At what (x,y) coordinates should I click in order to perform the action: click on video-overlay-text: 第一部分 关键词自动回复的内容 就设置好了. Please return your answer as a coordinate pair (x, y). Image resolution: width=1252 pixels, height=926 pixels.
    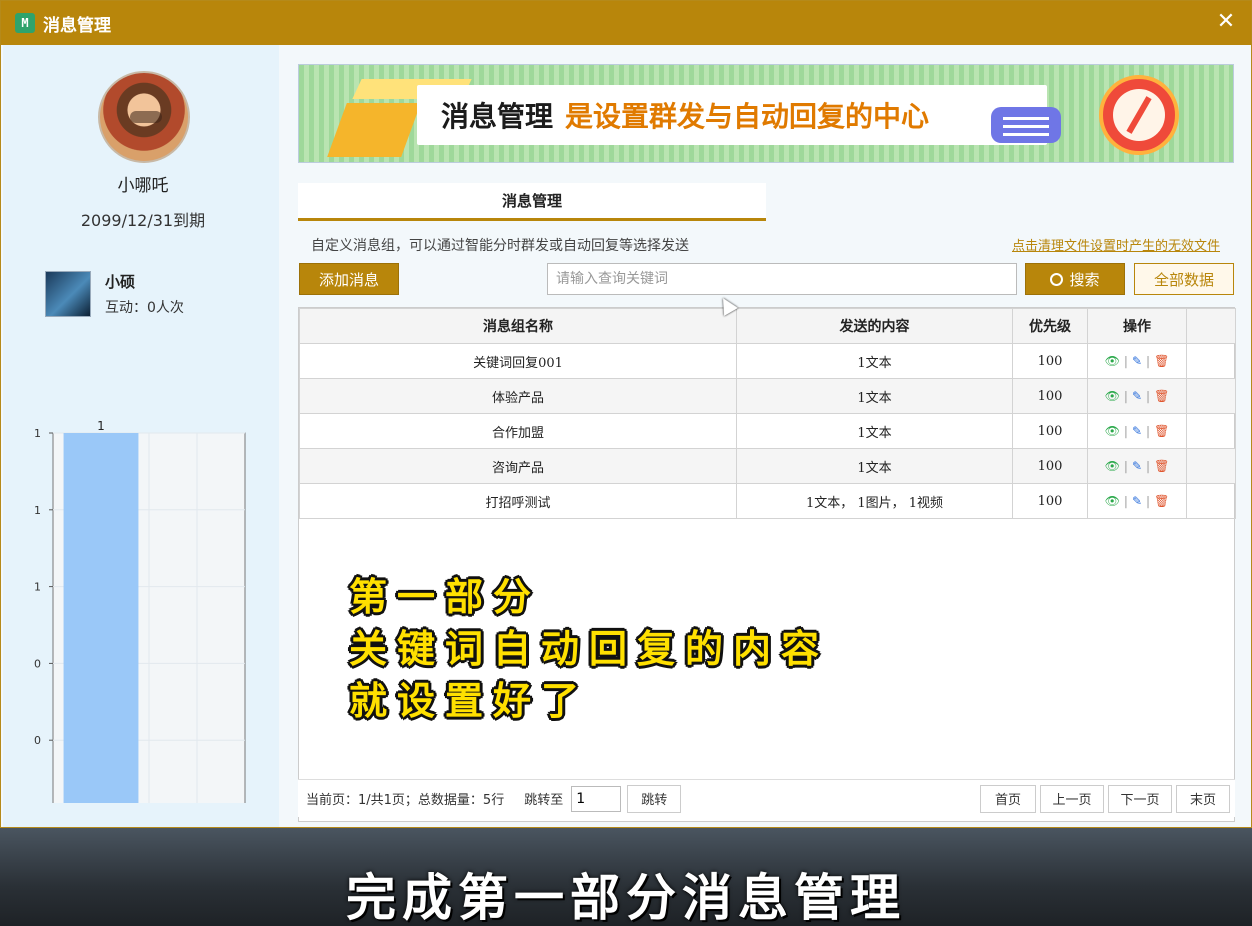
    Looking at the image, I should click on (589, 649).